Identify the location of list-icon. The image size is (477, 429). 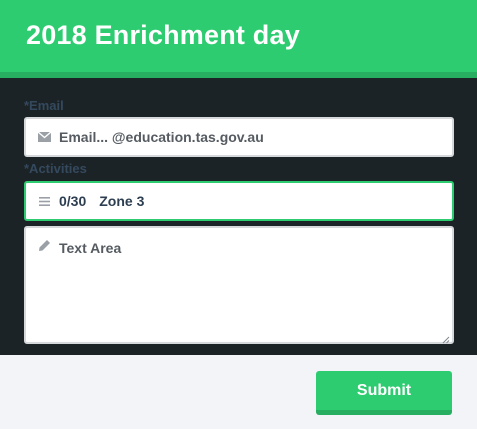
(44, 201).